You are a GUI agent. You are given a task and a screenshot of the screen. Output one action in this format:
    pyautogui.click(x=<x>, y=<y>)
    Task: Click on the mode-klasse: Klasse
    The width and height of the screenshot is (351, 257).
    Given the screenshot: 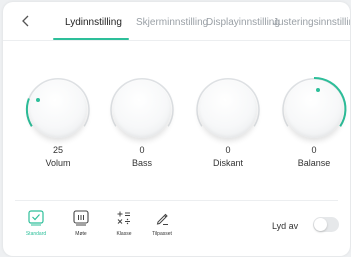 What is the action you would take?
    pyautogui.click(x=124, y=223)
    